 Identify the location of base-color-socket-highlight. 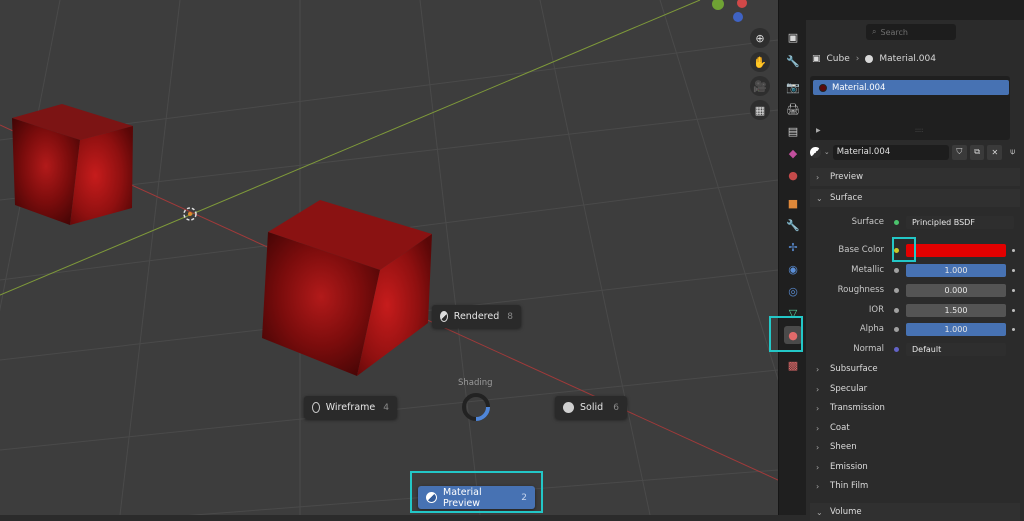
(904, 249).